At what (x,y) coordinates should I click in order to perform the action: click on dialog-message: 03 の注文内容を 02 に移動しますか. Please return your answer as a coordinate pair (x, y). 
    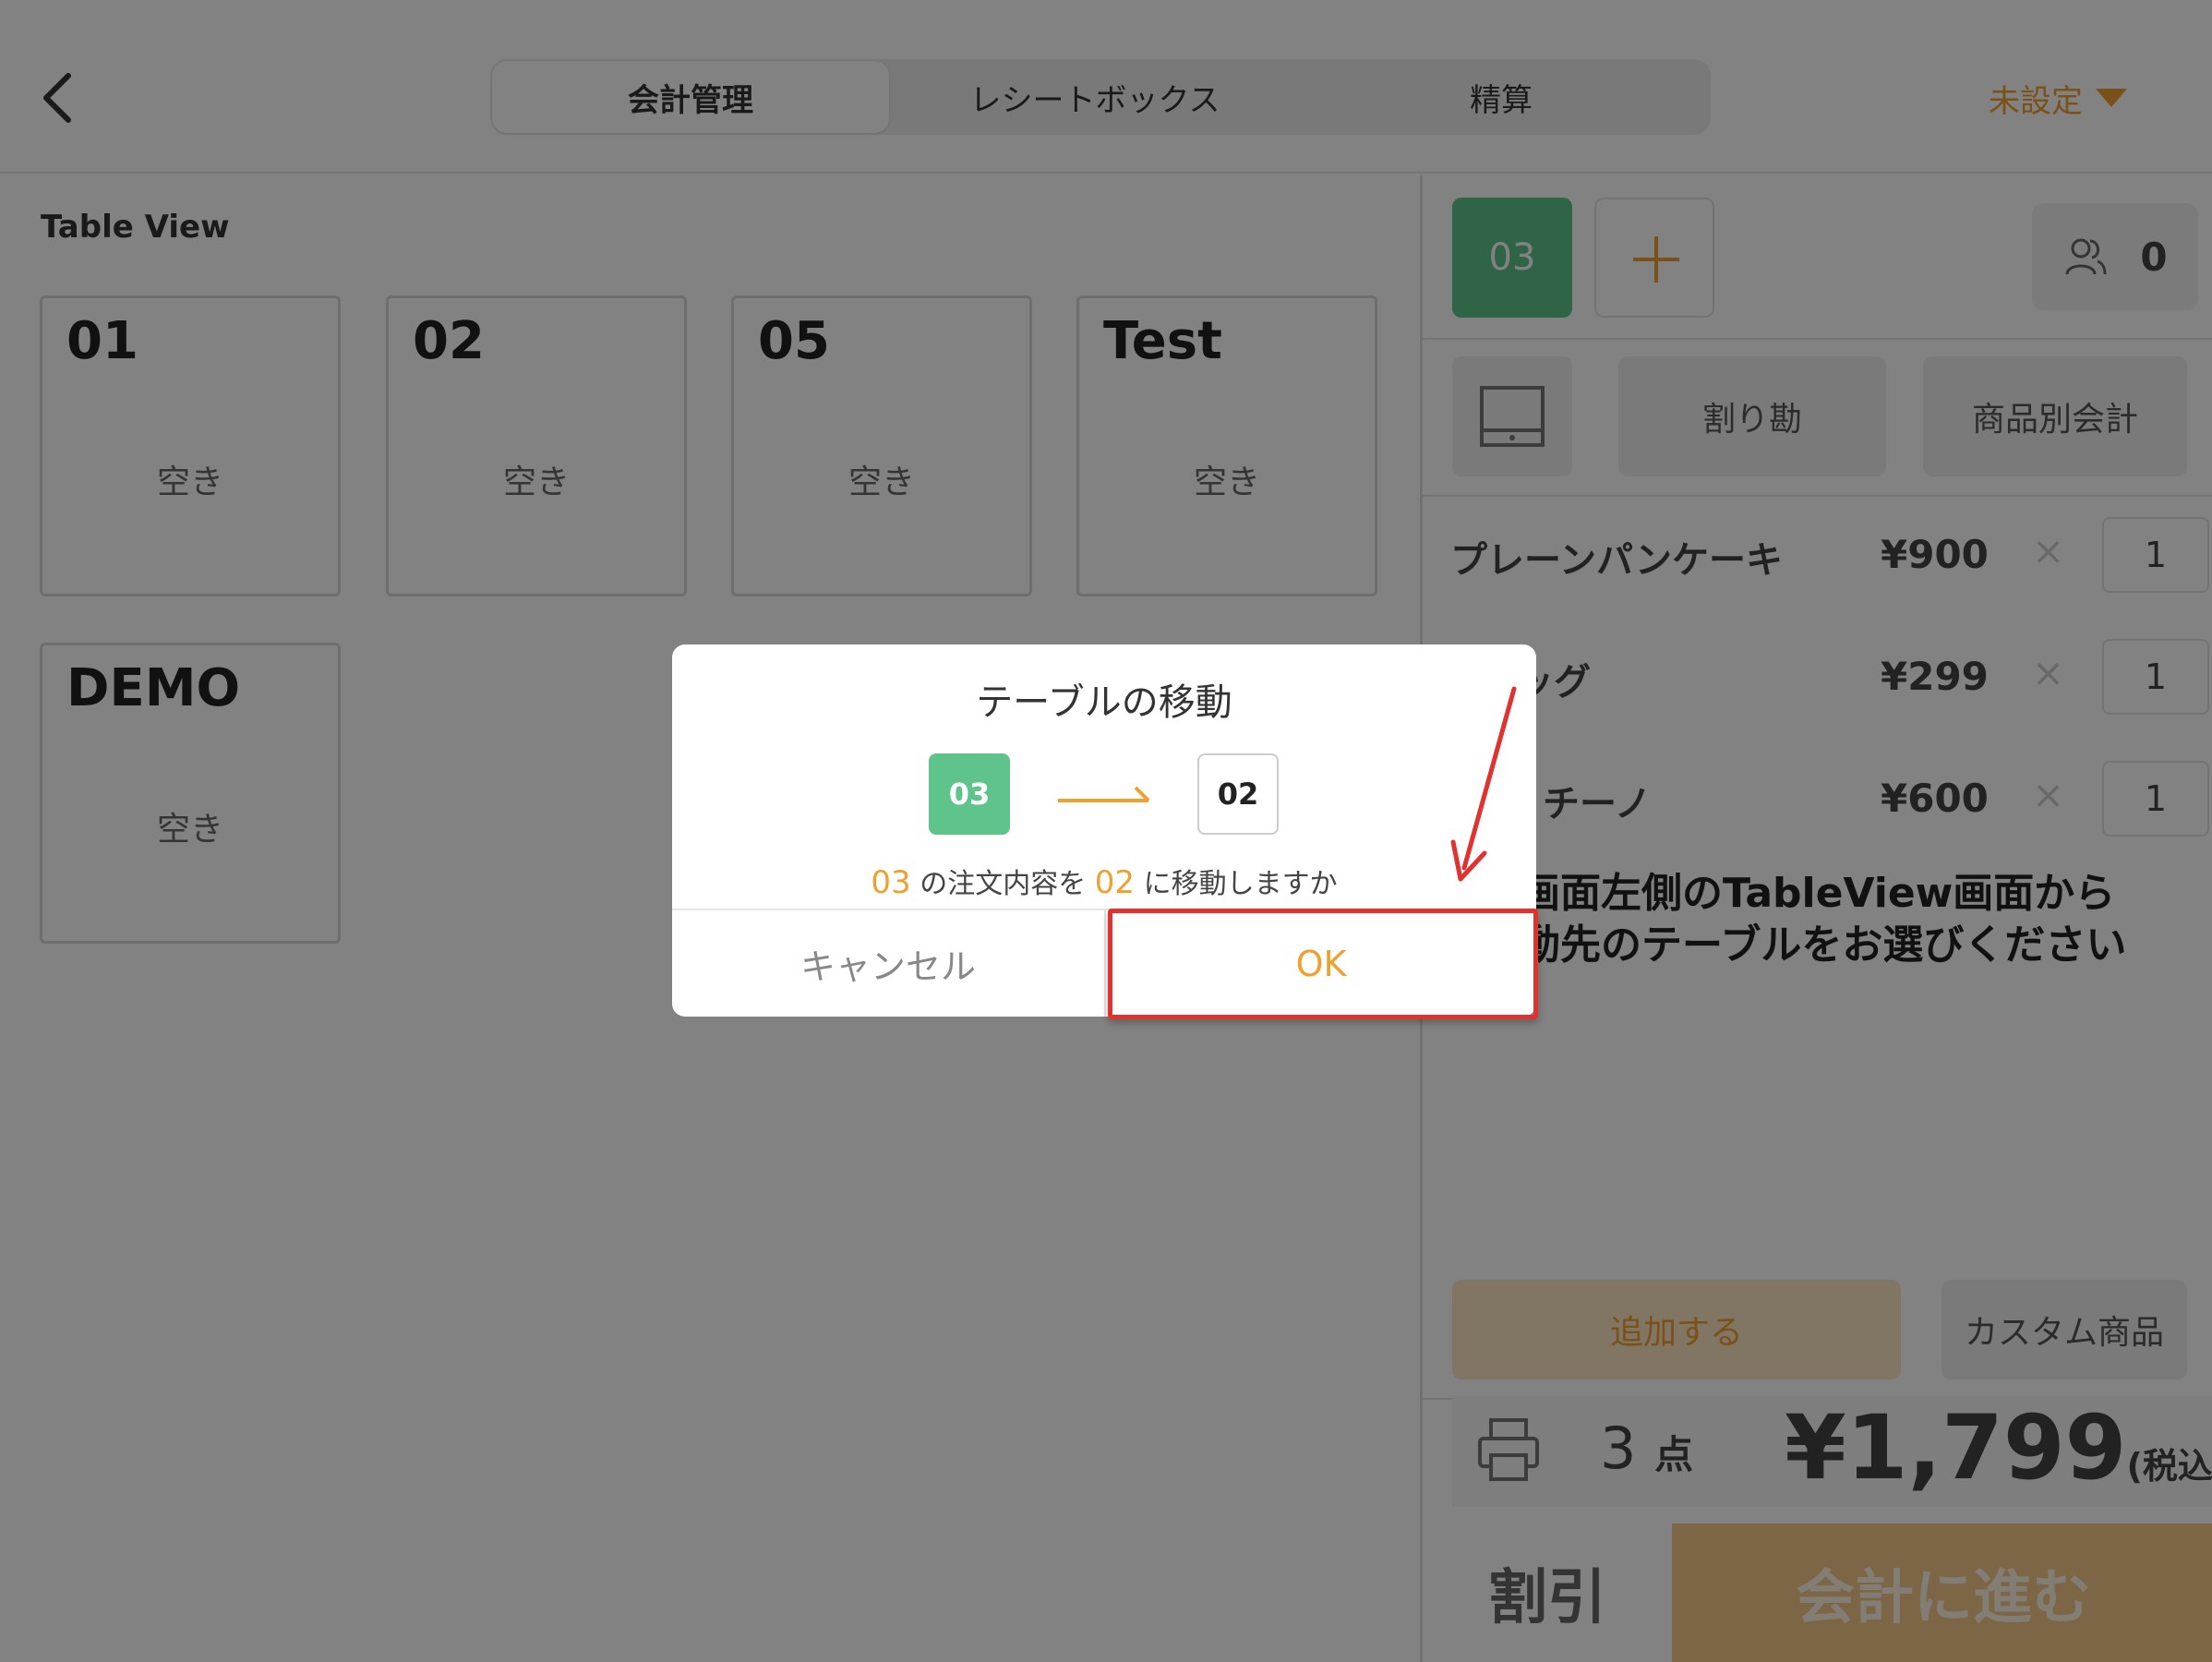
    Looking at the image, I should click on (1104, 881).